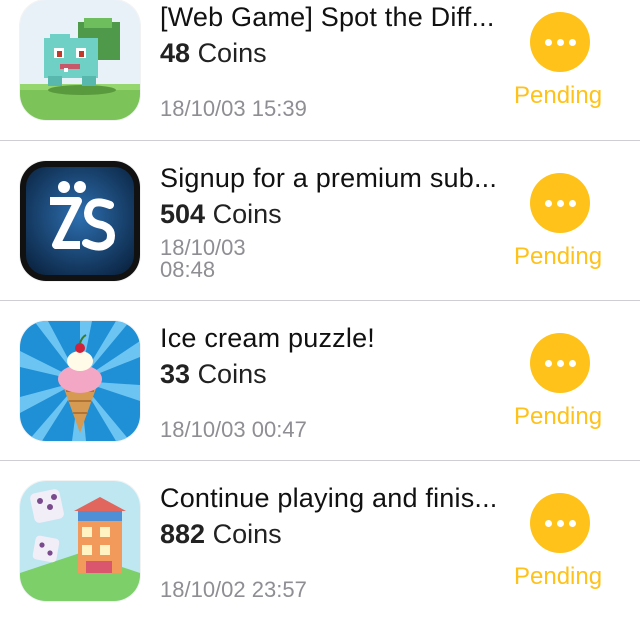 The height and width of the screenshot is (621, 640). What do you see at coordinates (80, 221) in the screenshot?
I see `zs-app-icon` at bounding box center [80, 221].